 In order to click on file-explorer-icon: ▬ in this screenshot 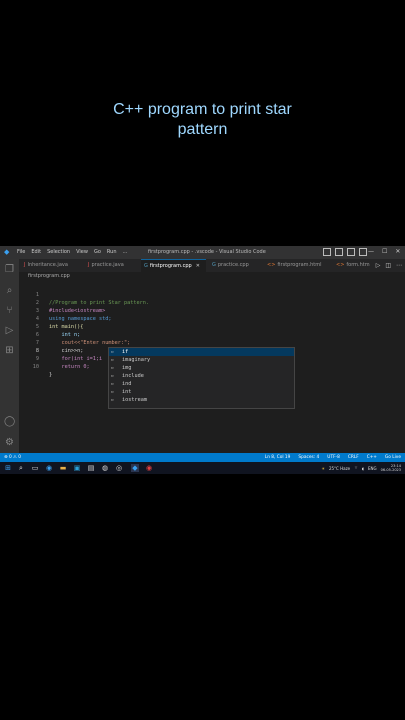, I will do `click(63, 468)`.